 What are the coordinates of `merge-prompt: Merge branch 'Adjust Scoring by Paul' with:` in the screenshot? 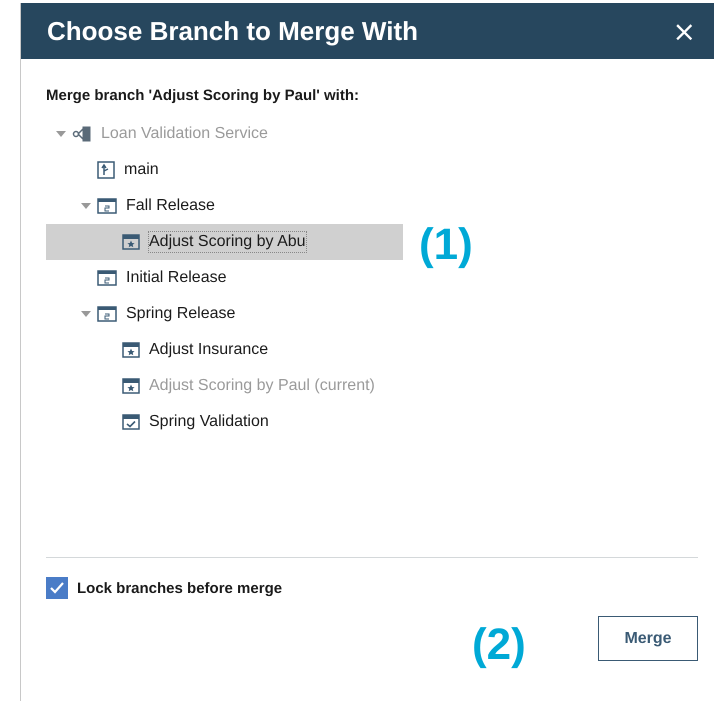 It's located at (203, 95).